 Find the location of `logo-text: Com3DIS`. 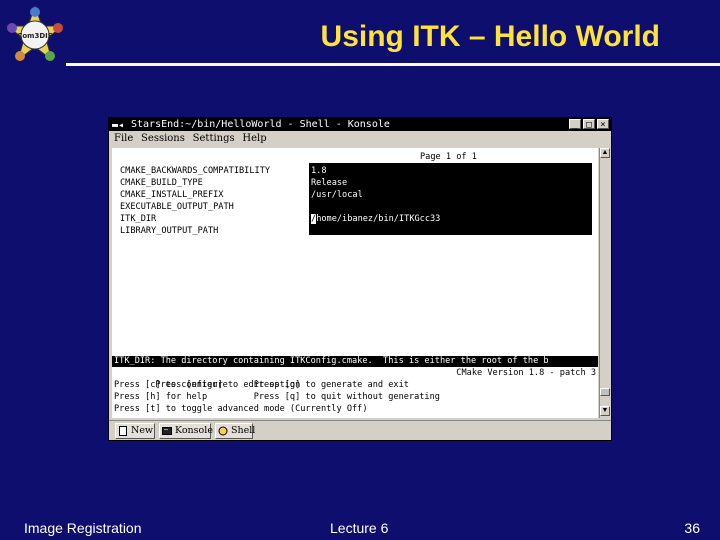

logo-text: Com3DIS is located at coordinates (35, 36).